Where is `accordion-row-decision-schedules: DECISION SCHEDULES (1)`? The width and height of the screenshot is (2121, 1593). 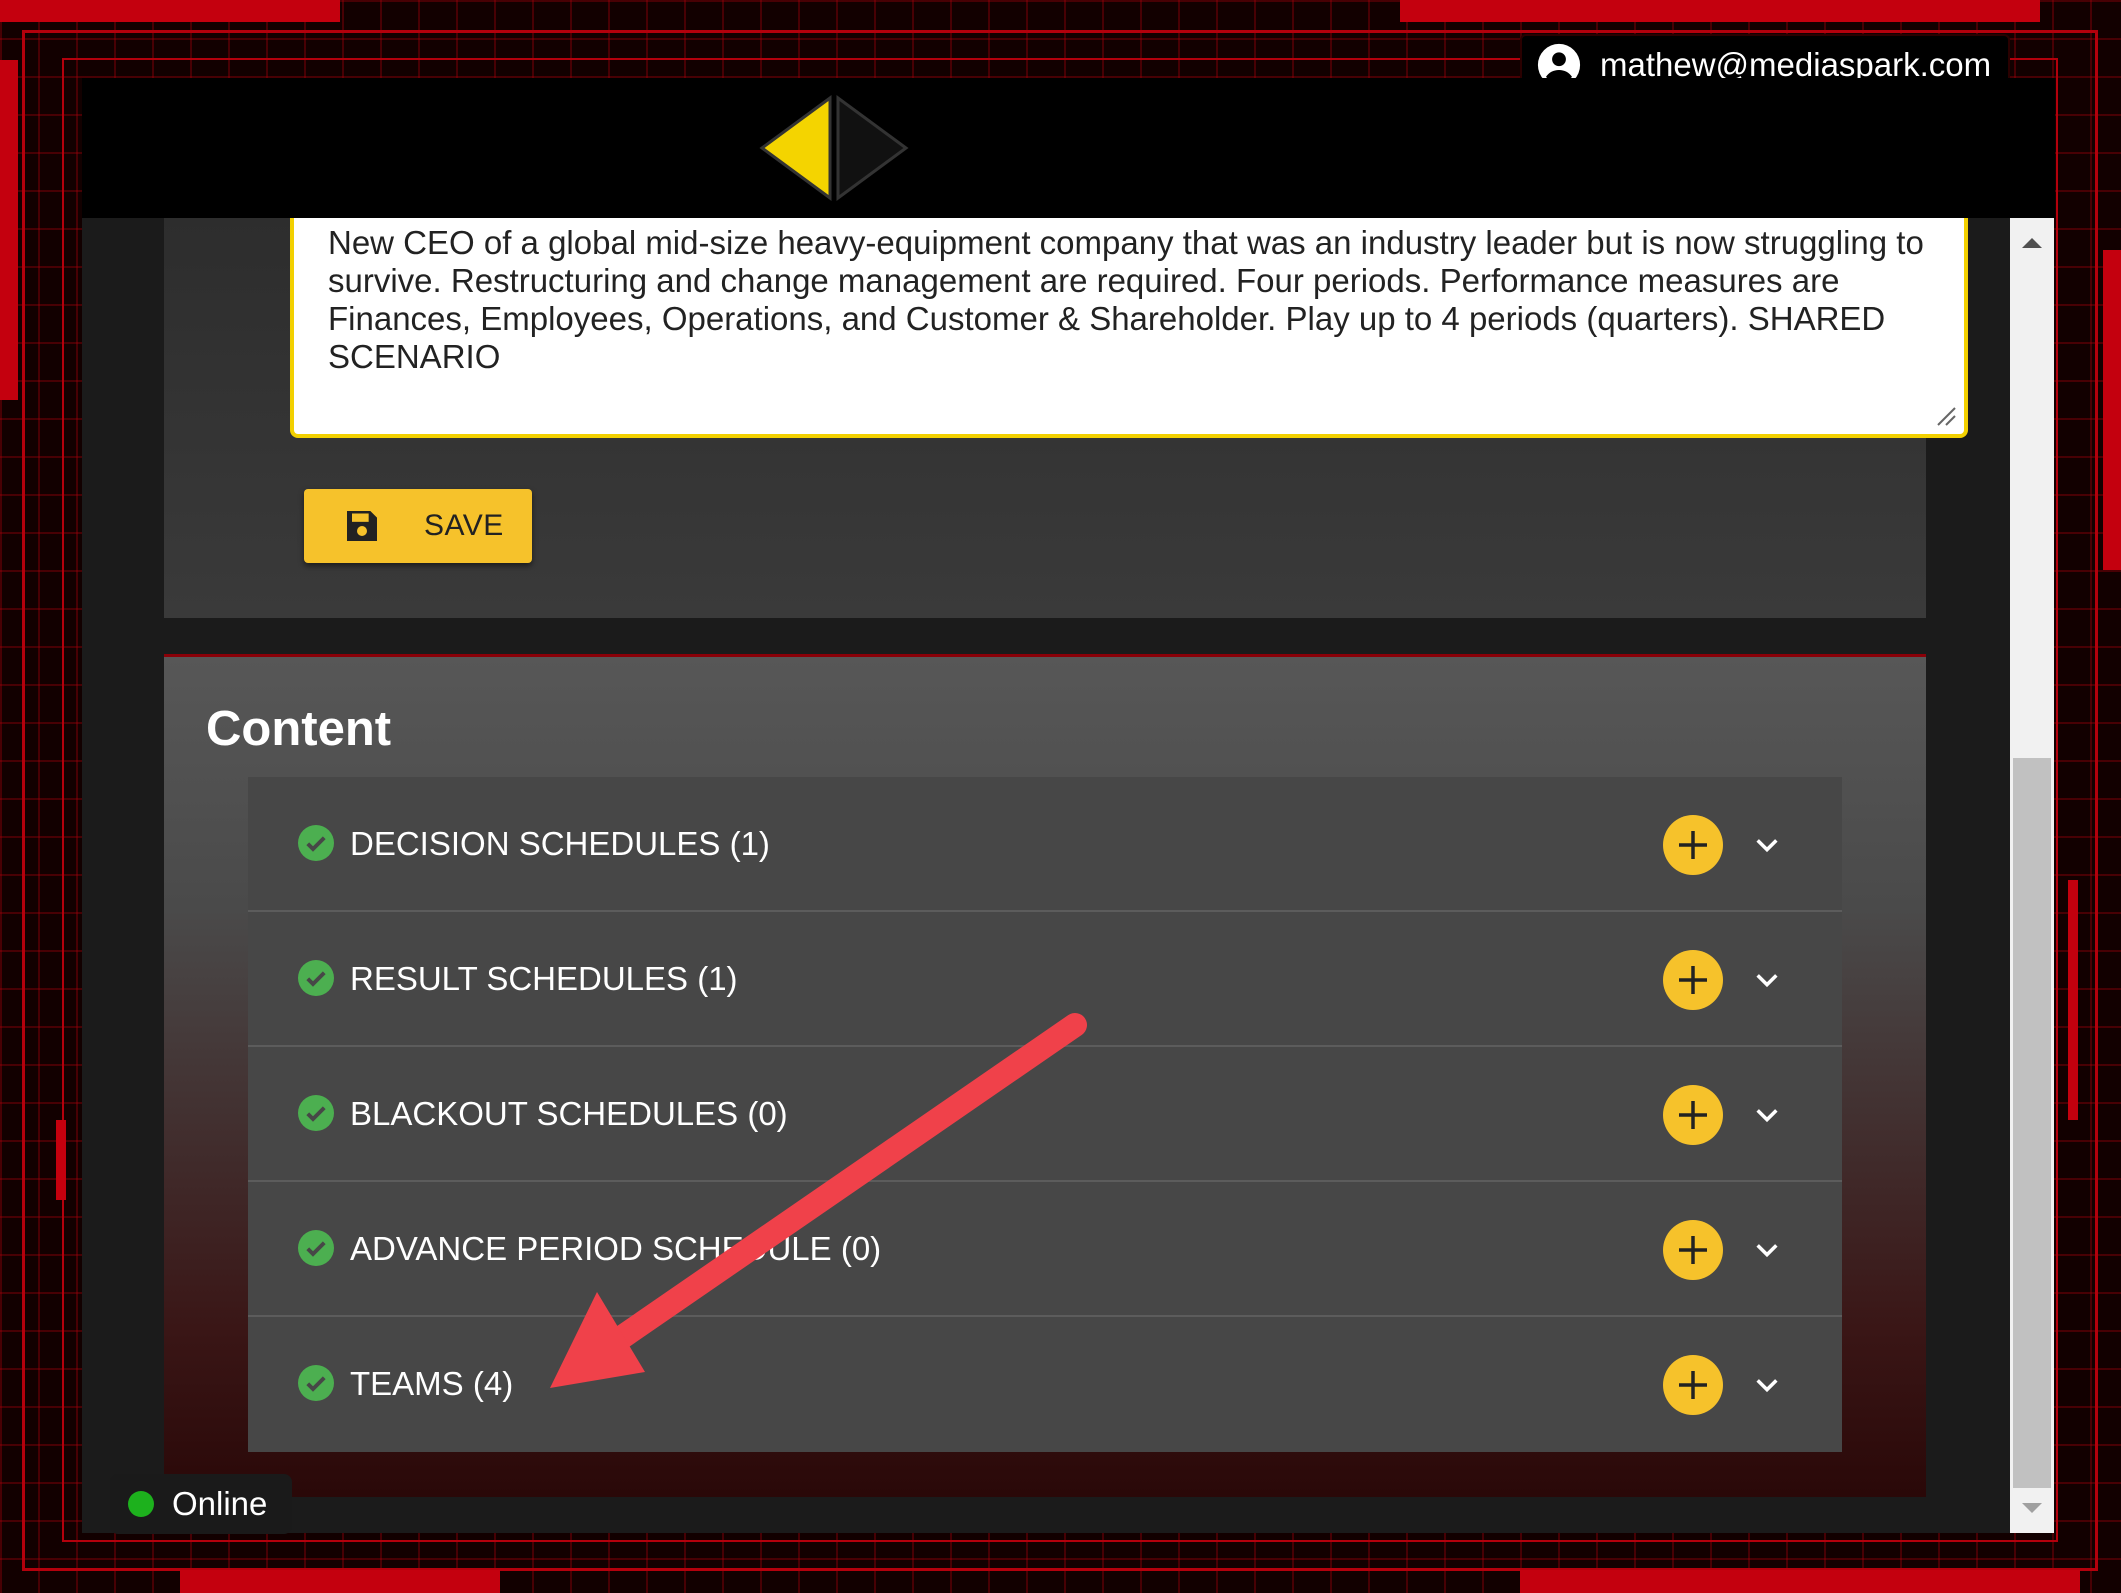 accordion-row-decision-schedules: DECISION SCHEDULES (1) is located at coordinates (1045, 844).